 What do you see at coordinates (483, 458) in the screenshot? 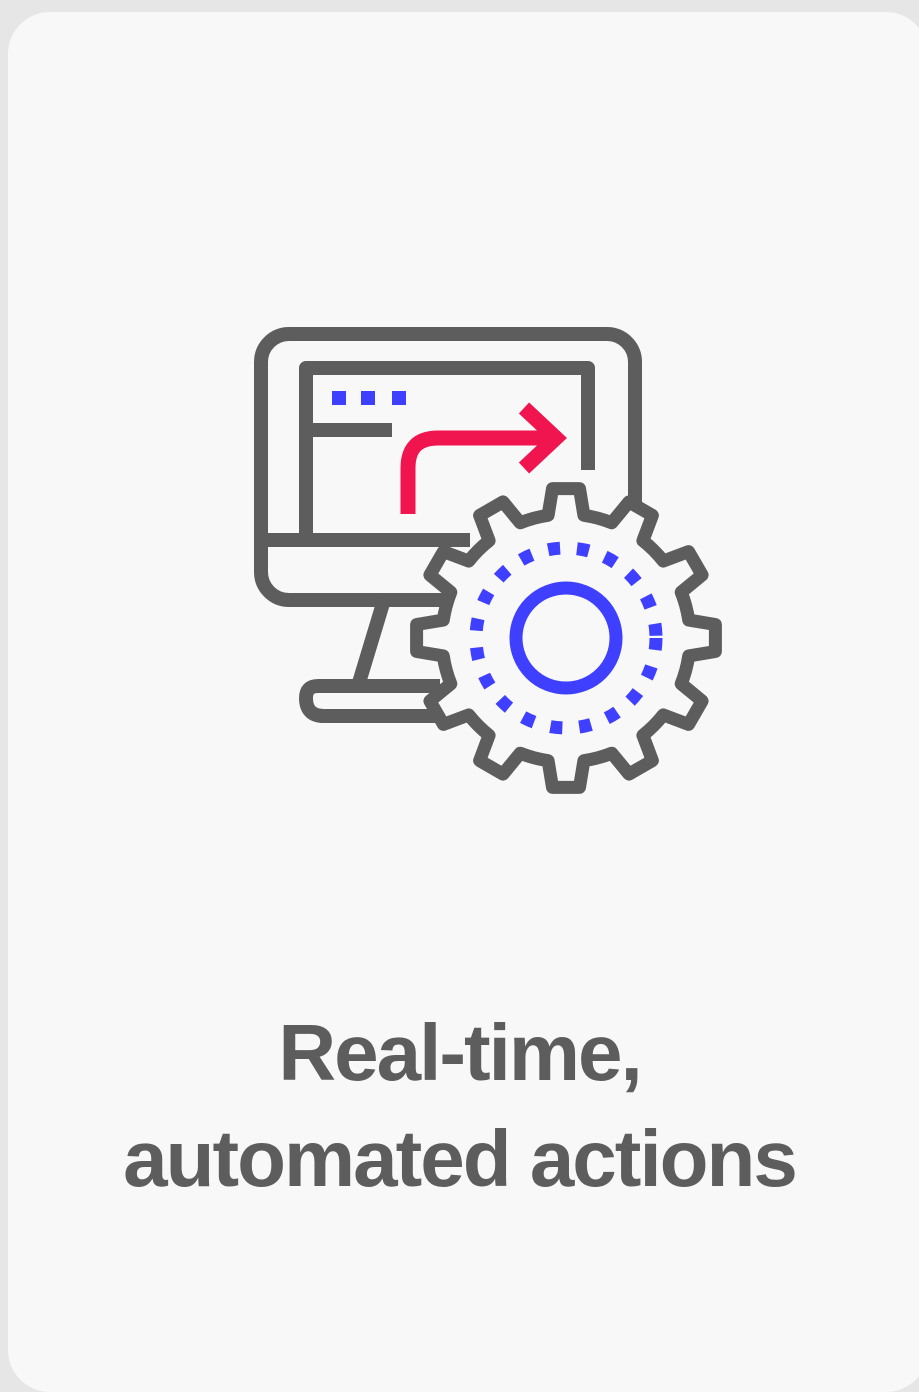
I see `arrow-right-icon` at bounding box center [483, 458].